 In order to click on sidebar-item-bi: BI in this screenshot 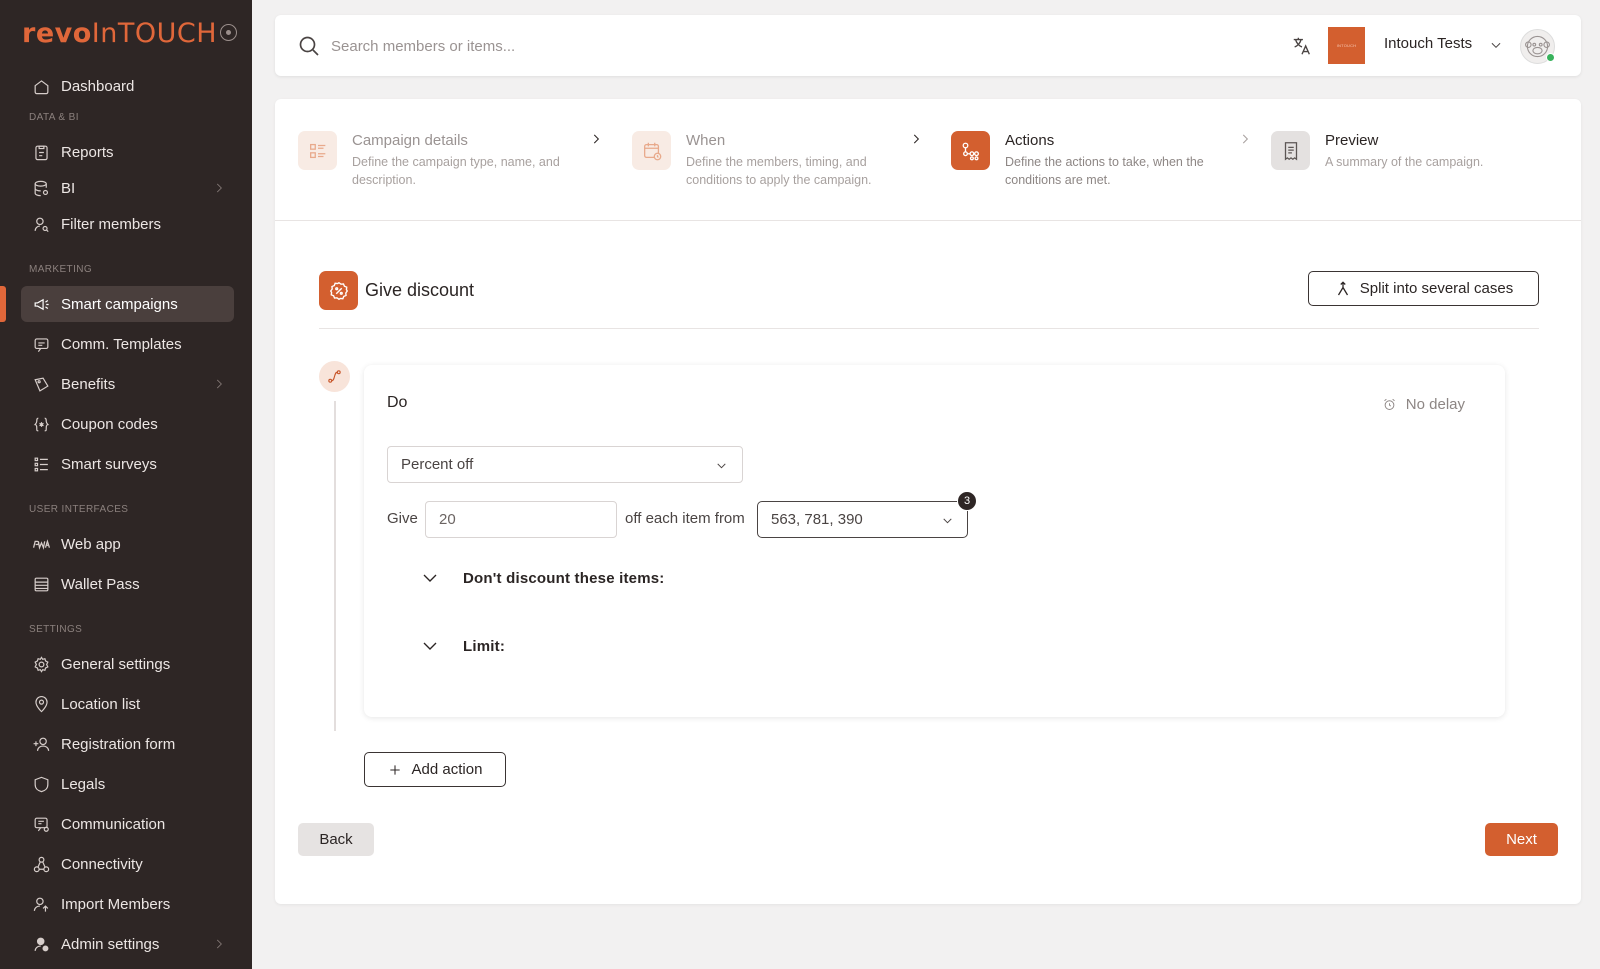, I will do `click(127, 188)`.